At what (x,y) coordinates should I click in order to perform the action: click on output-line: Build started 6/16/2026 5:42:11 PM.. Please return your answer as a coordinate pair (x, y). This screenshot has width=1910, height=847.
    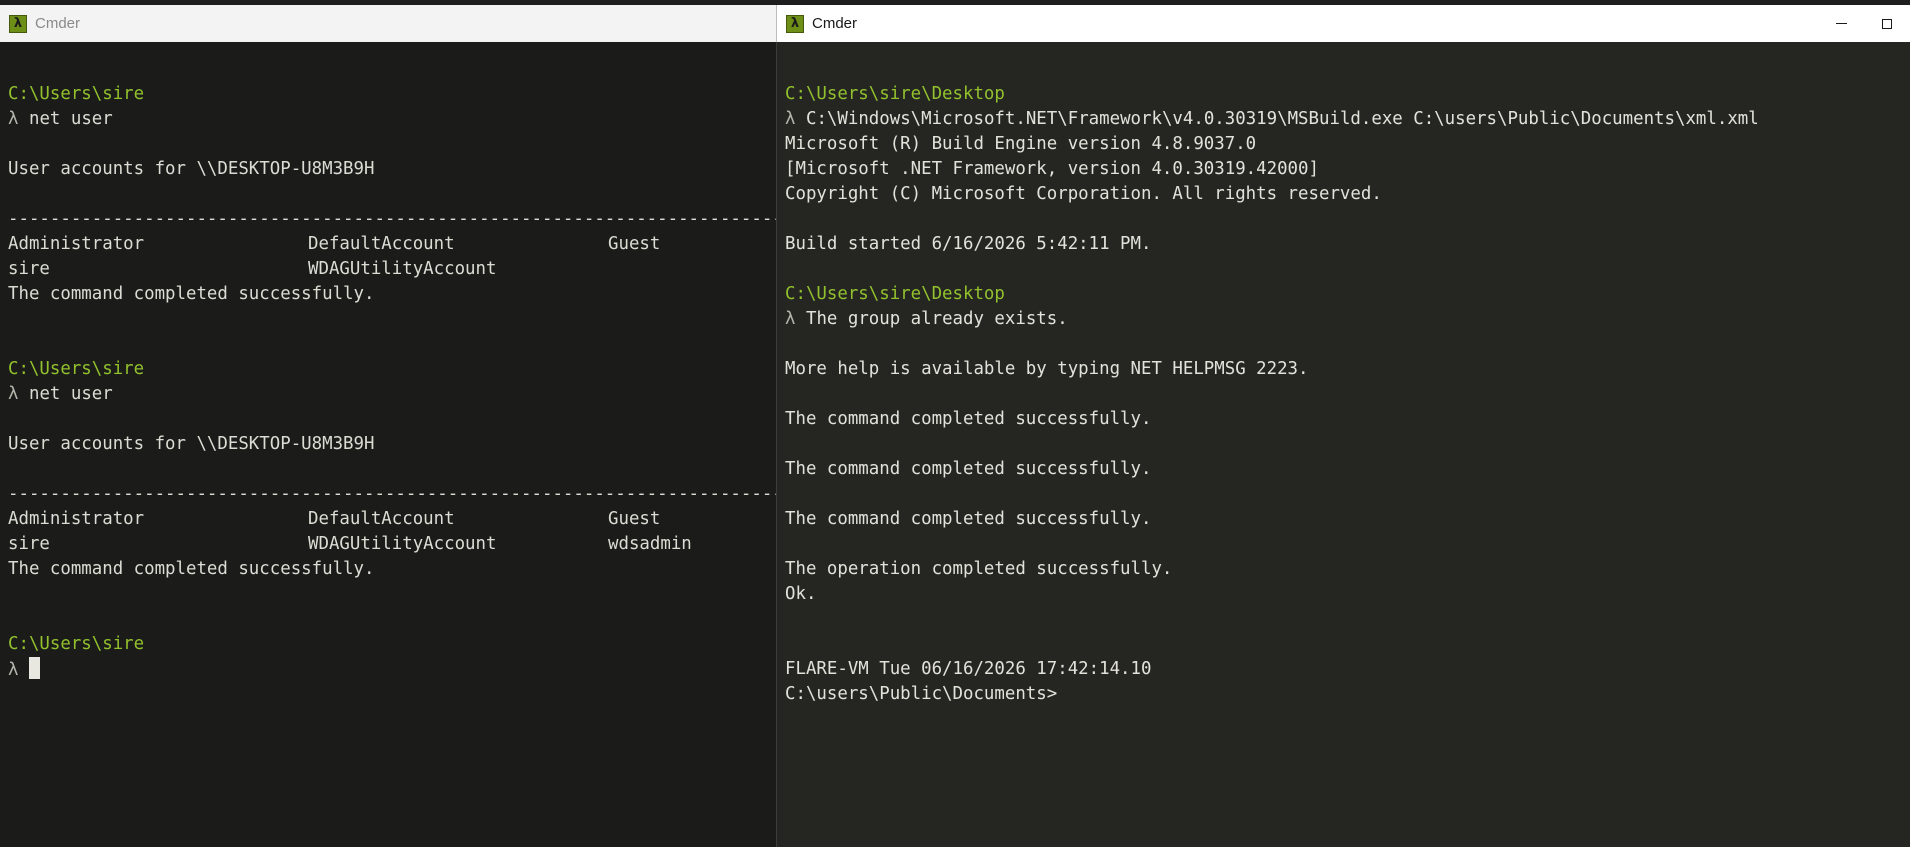
    Looking at the image, I should click on (968, 244).